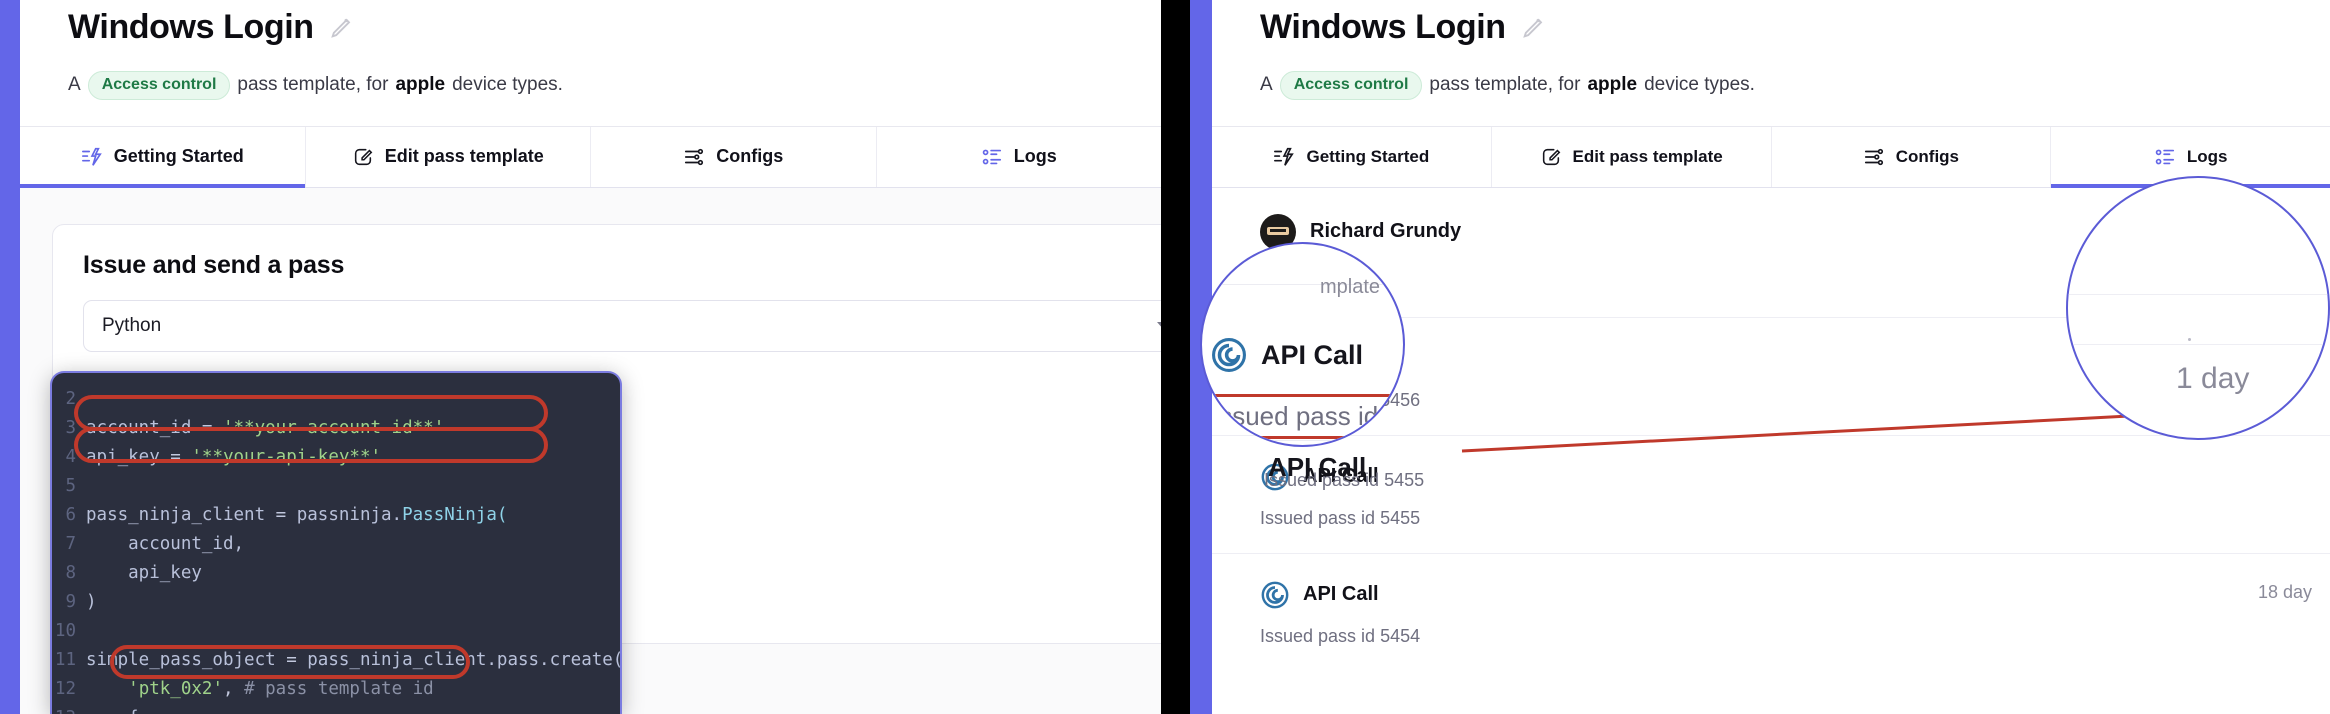  I want to click on tab-label: Edit pass template, so click(1647, 156).